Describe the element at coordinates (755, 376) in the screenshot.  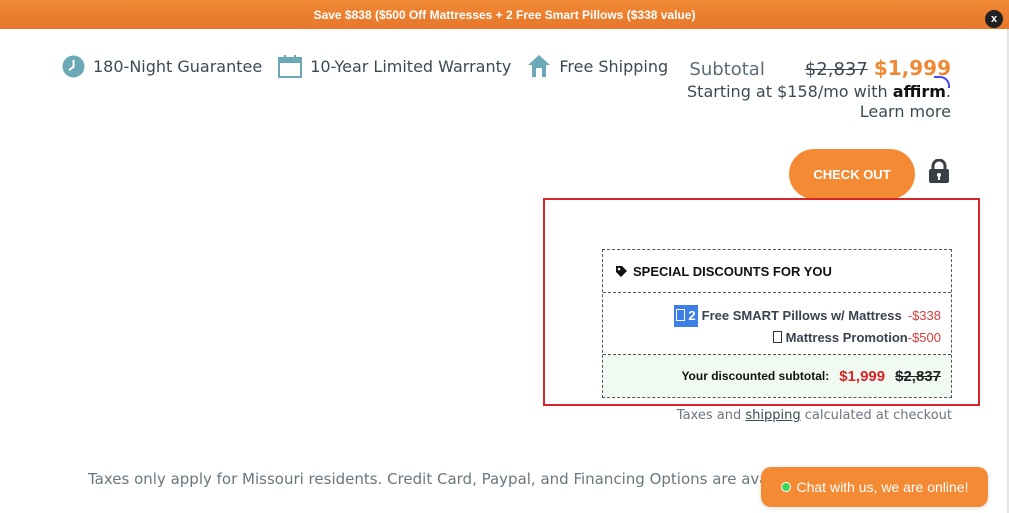
I see `discounted-subtotal-label: Your discounted subtotal:` at that location.